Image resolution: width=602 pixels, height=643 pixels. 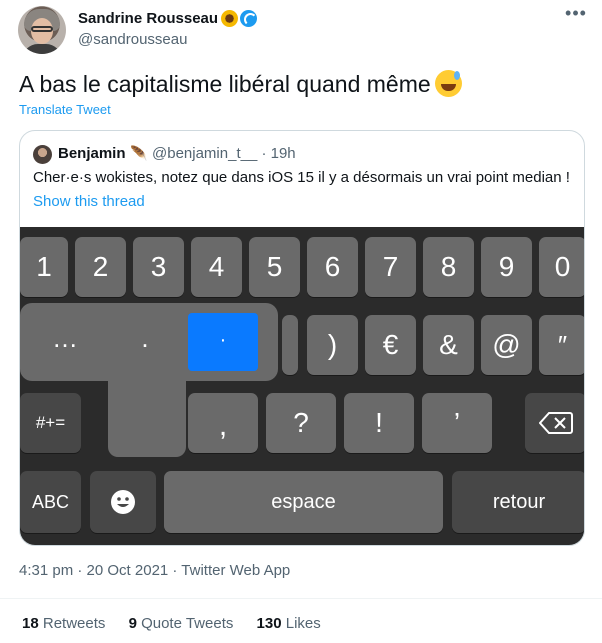 I want to click on key-apostrophe: ’, so click(x=457, y=423).